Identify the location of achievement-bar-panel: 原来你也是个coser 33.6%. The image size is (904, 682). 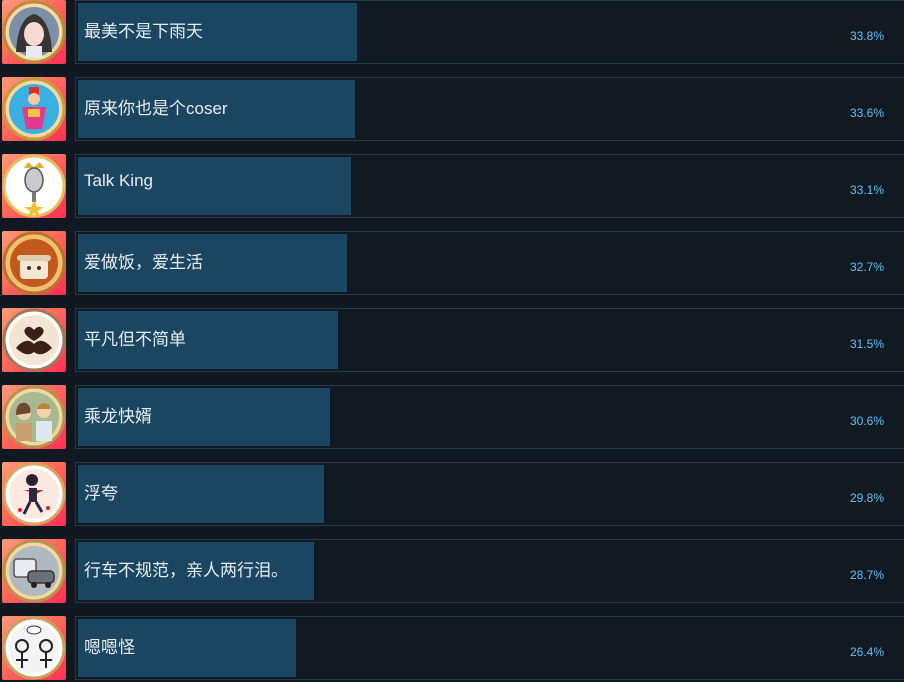
(489, 109).